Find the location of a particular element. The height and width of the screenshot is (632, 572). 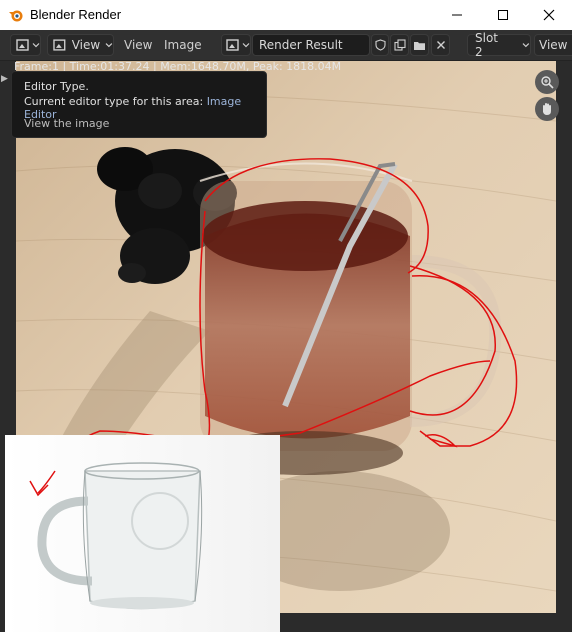

slot-dropdown: Slot 2 is located at coordinates (499, 45).